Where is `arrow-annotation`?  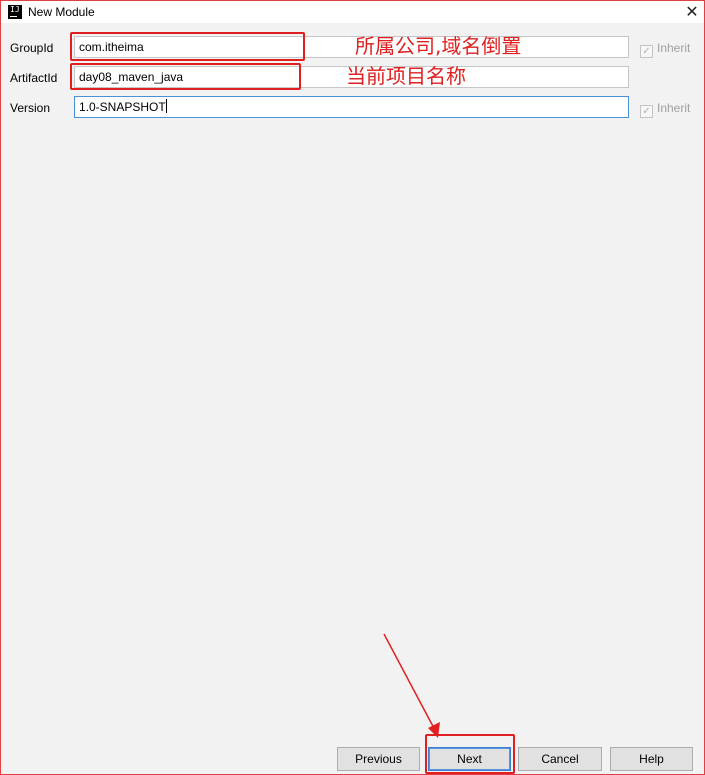
arrow-annotation is located at coordinates (411, 685).